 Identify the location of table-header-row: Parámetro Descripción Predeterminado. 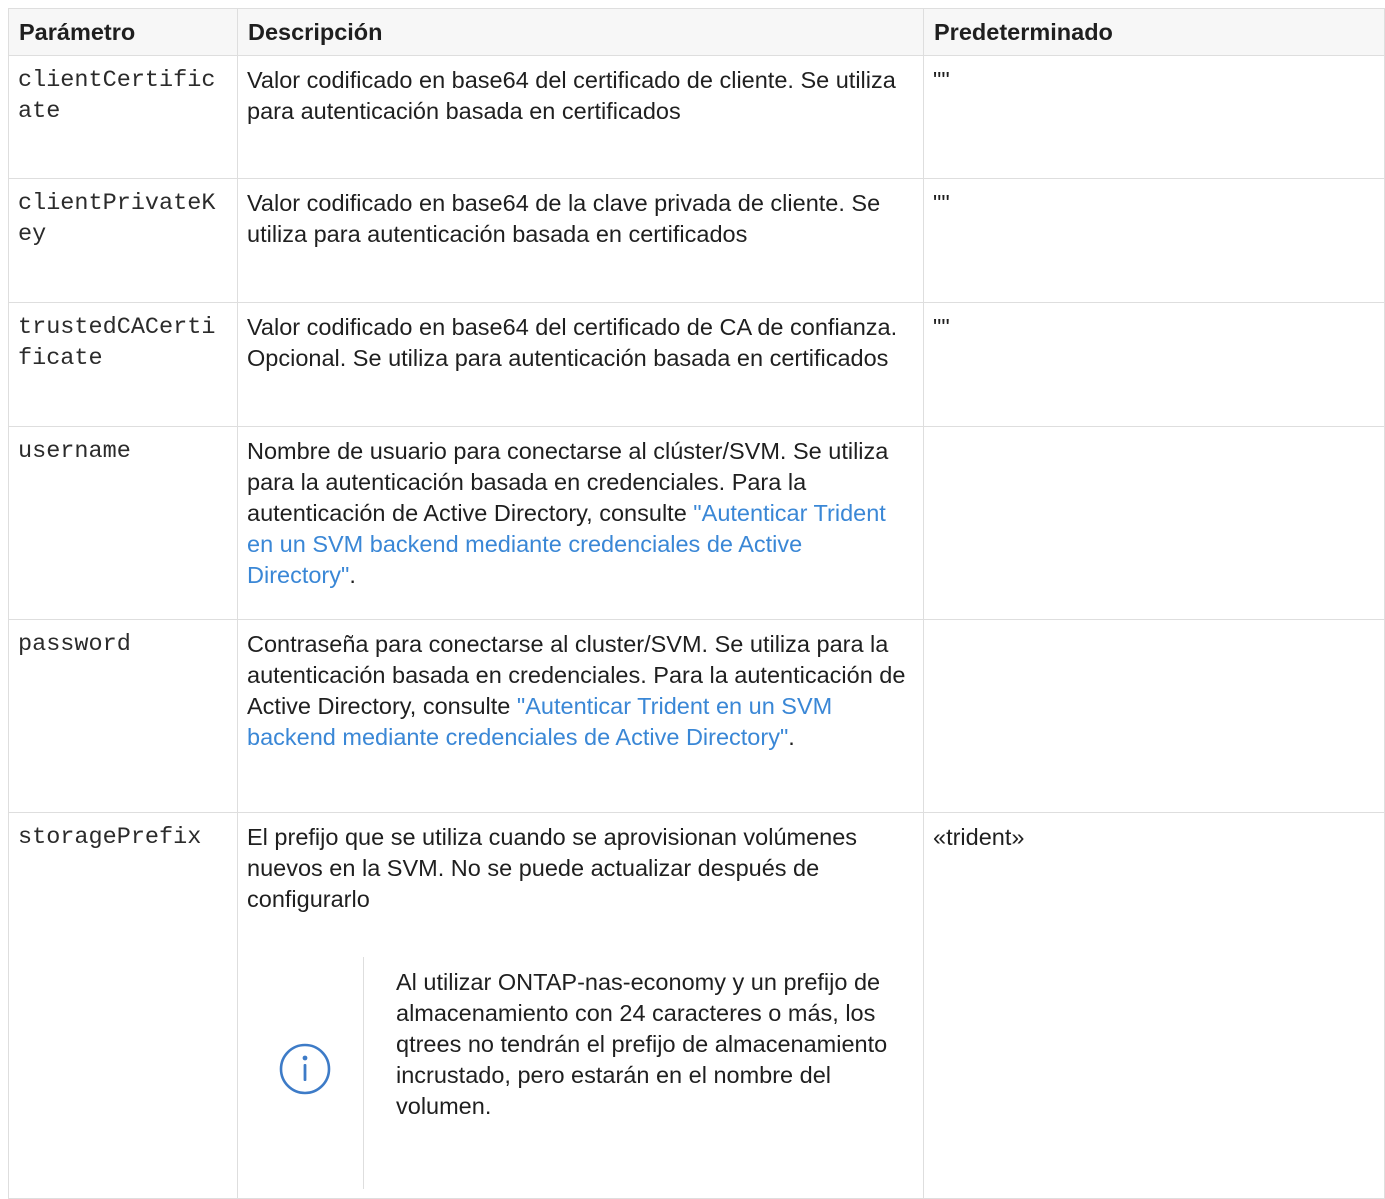
(696, 32).